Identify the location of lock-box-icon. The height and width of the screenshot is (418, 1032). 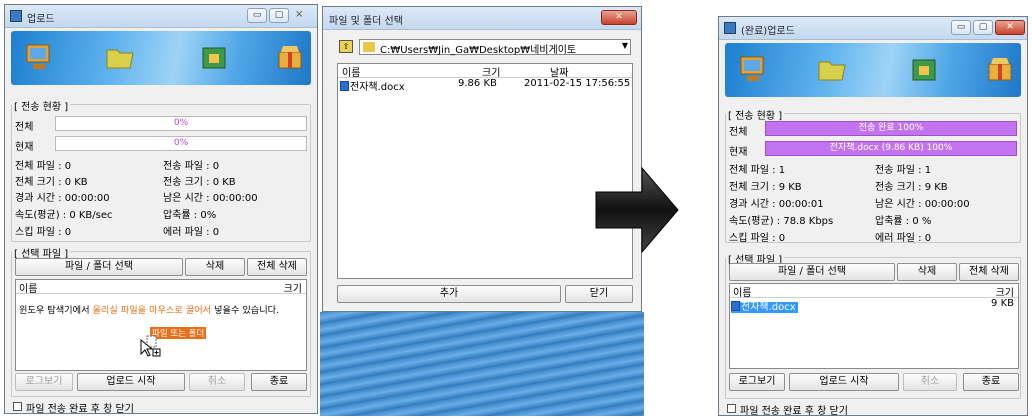
(924, 70).